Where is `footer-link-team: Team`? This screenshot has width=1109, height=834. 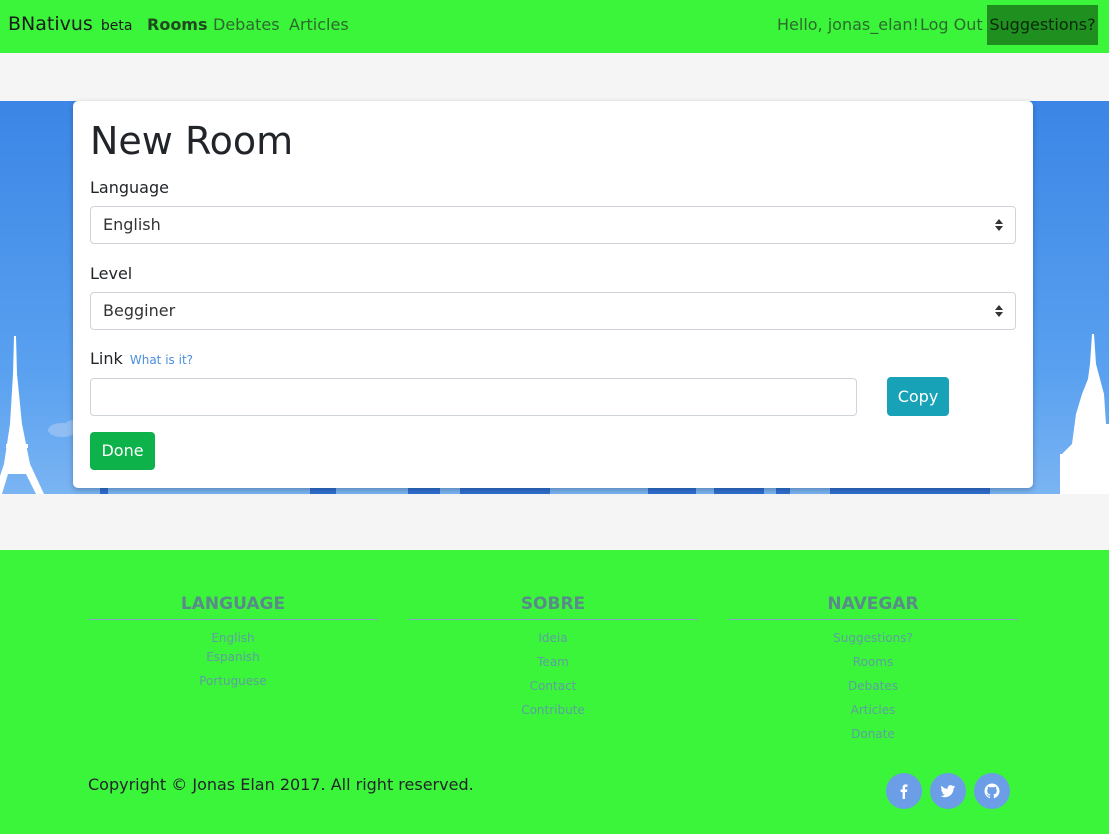
footer-link-team: Team is located at coordinates (553, 666).